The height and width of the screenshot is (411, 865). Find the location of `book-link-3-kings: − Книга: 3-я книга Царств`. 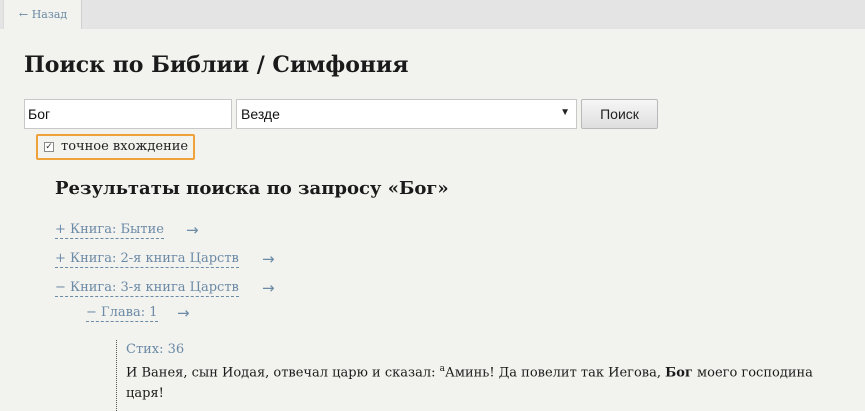

book-link-3-kings: − Книга: 3-я книга Царств is located at coordinates (147, 288).